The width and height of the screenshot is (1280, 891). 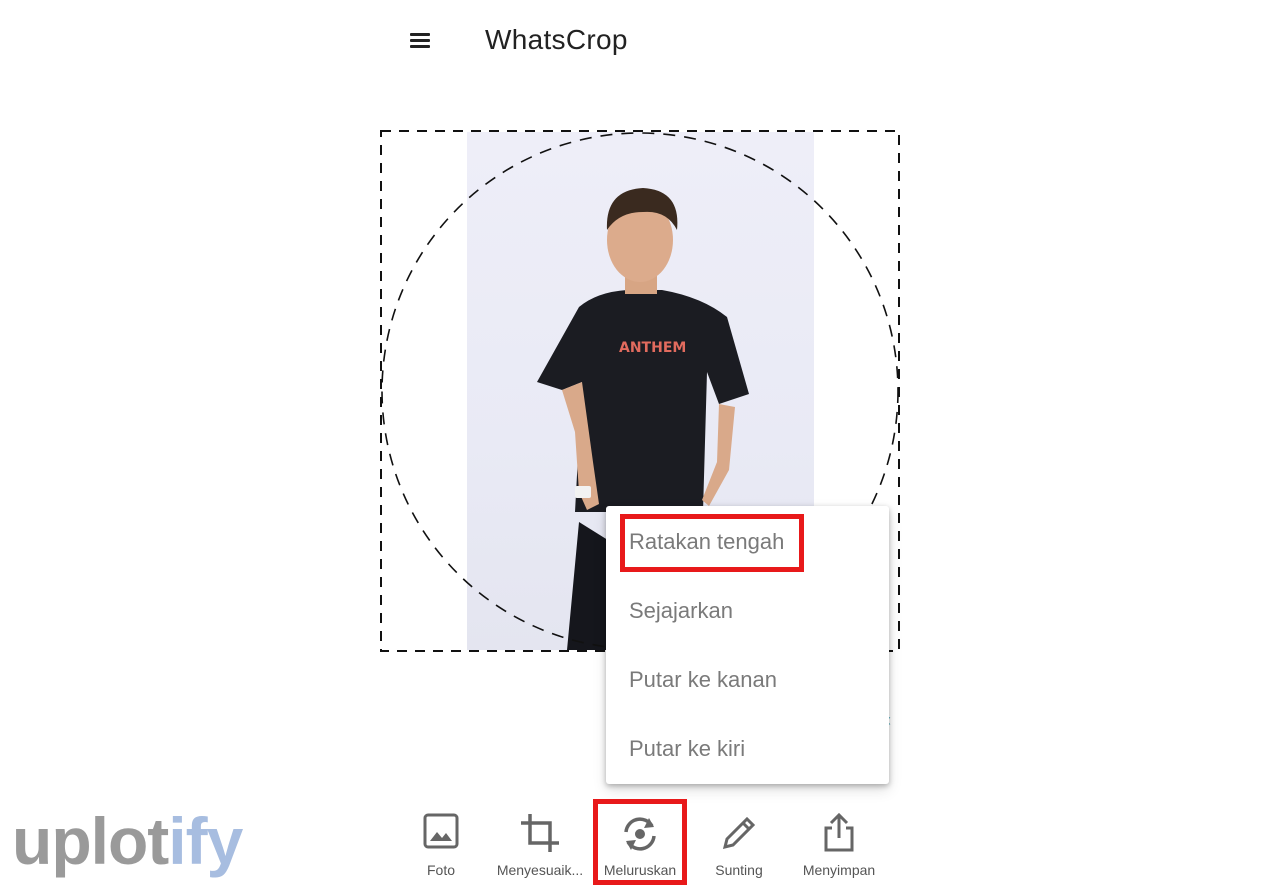 What do you see at coordinates (747, 611) in the screenshot?
I see `menu-item-align: Sejajarkan` at bounding box center [747, 611].